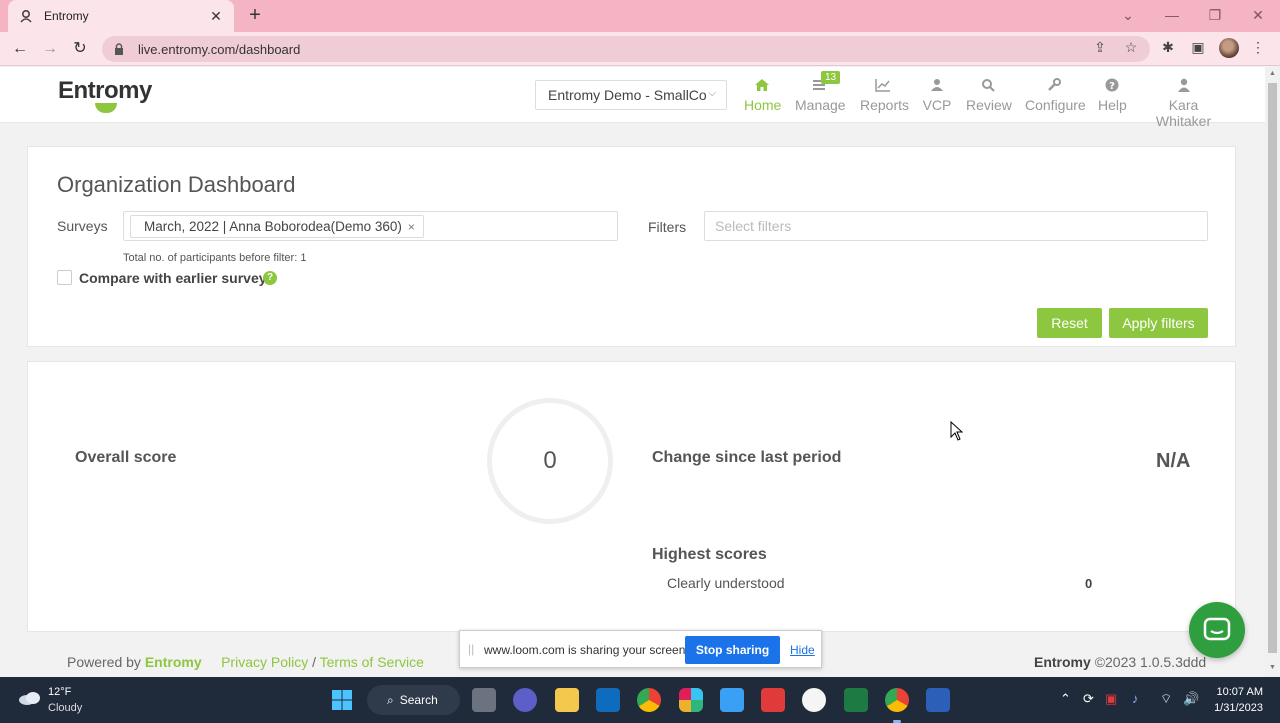 This screenshot has height=723, width=1280. What do you see at coordinates (989, 105) in the screenshot?
I see `nav-review-label: Review` at bounding box center [989, 105].